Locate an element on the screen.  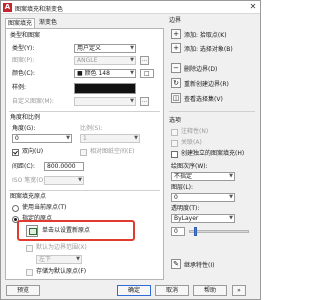
scale-select: 1 ▼ is located at coordinates (110, 138).